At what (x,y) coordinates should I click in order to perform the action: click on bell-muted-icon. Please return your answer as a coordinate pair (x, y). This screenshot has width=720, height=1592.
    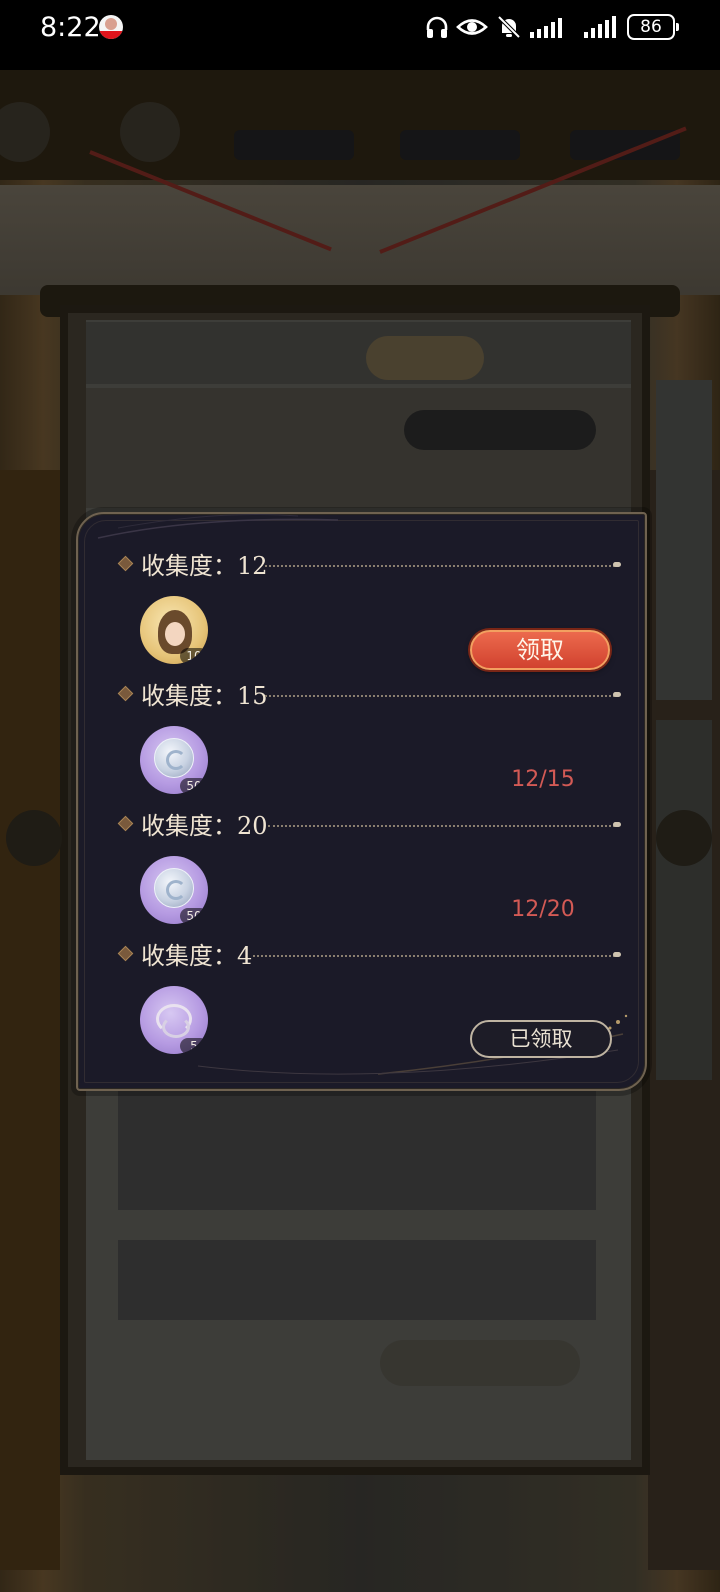
    Looking at the image, I should click on (509, 27).